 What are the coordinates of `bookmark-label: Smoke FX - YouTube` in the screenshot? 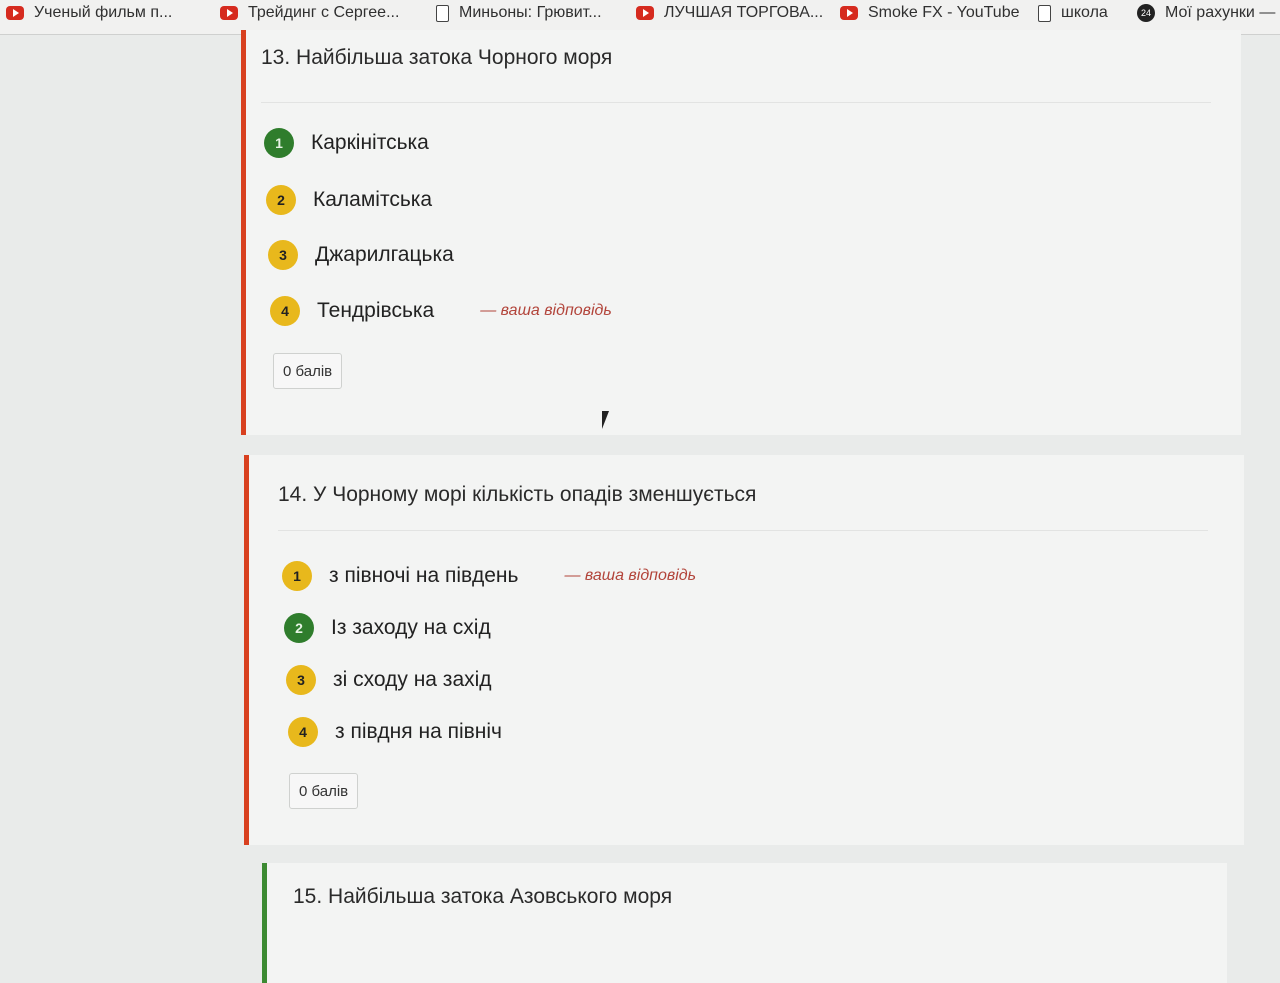 It's located at (944, 12).